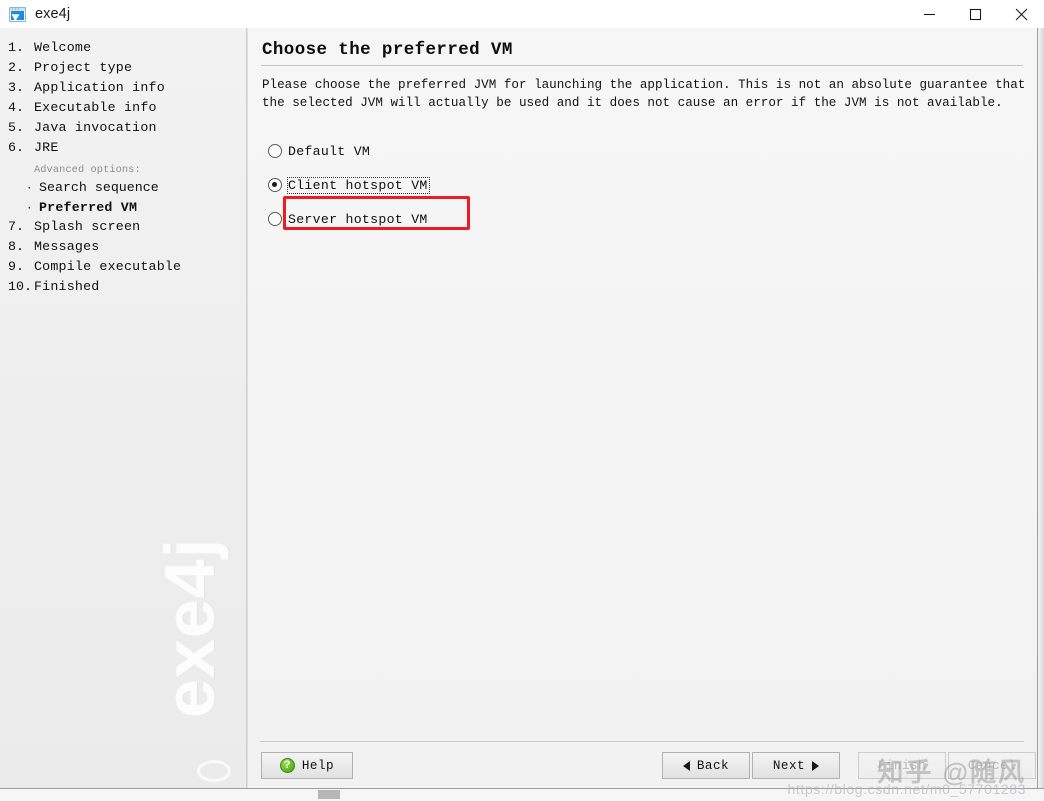  Describe the element at coordinates (20, 286) in the screenshot. I see `step-number: 10.` at that location.